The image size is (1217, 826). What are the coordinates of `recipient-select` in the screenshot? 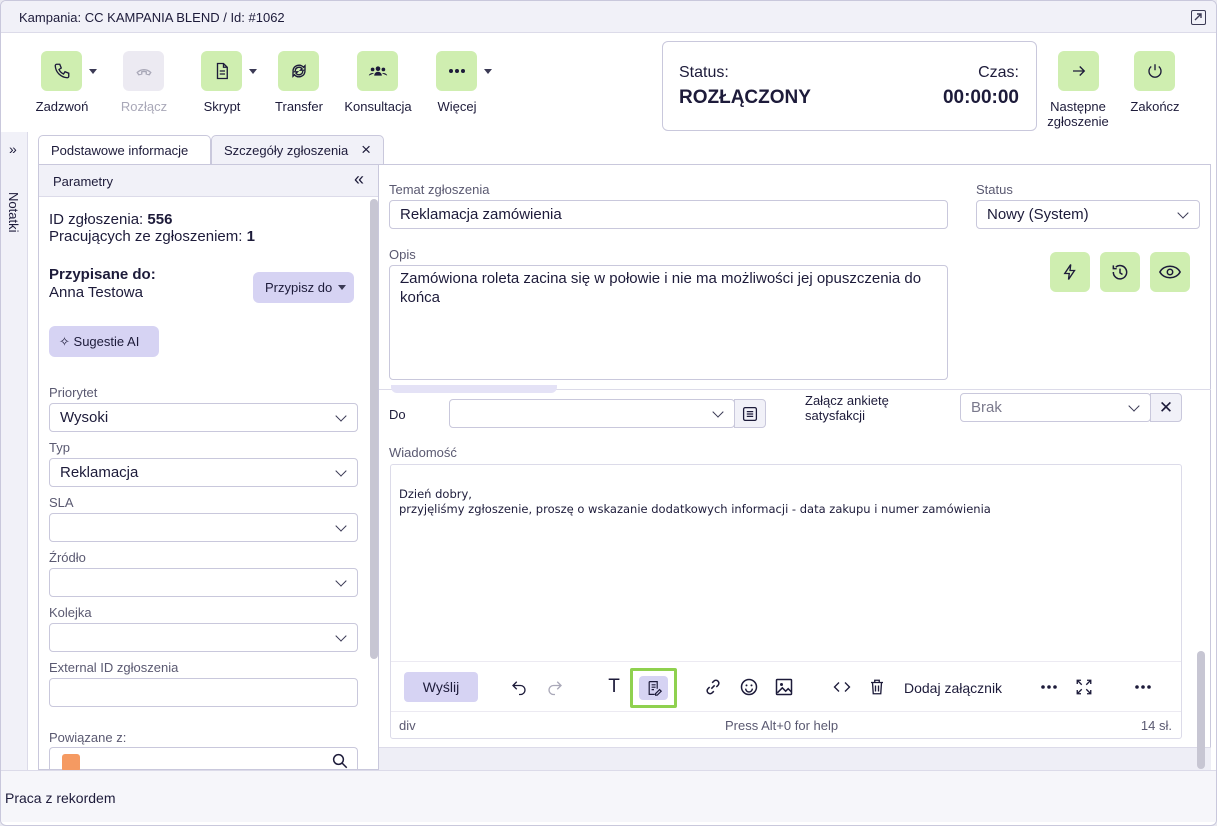 It's located at (592, 413).